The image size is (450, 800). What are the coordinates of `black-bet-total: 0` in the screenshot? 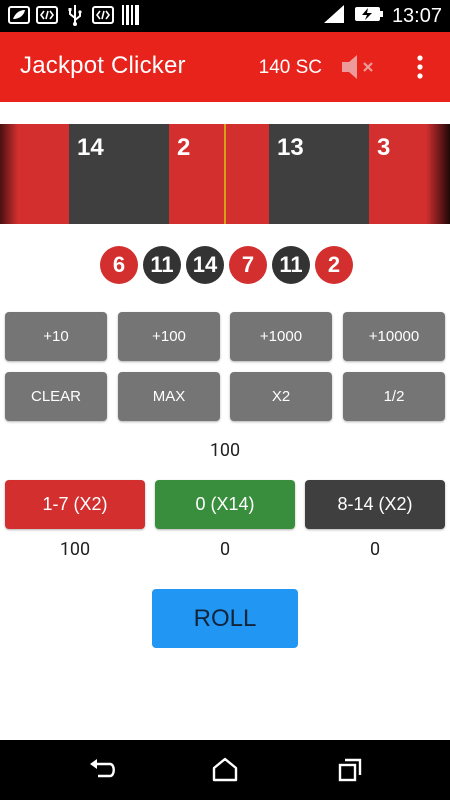 It's located at (375, 549).